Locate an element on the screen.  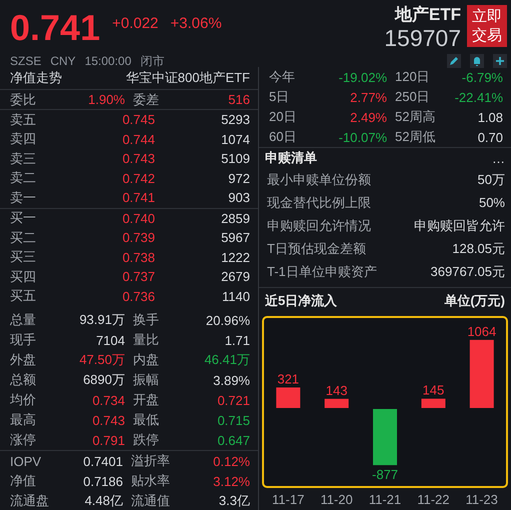
stat-label: 内盘 is located at coordinates (146, 360).